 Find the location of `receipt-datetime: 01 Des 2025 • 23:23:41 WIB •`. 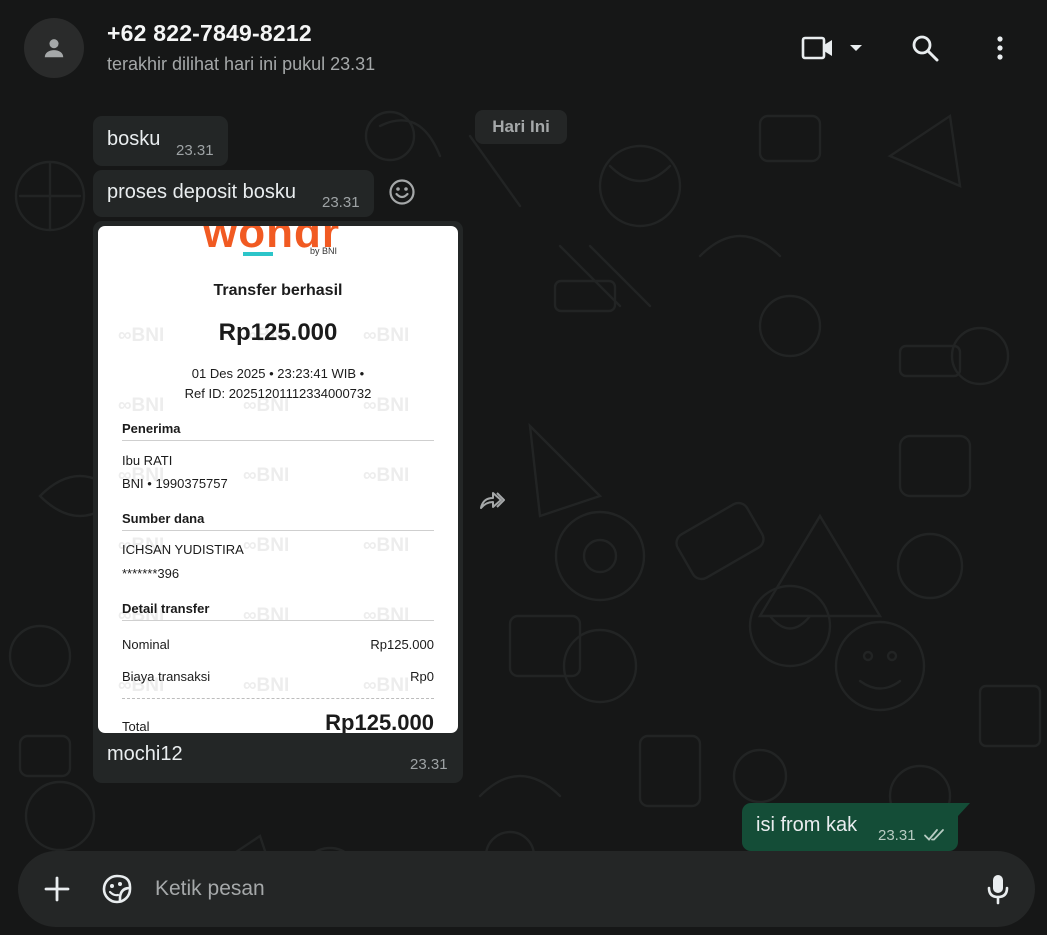

receipt-datetime: 01 Des 2025 • 23:23:41 WIB • is located at coordinates (278, 373).